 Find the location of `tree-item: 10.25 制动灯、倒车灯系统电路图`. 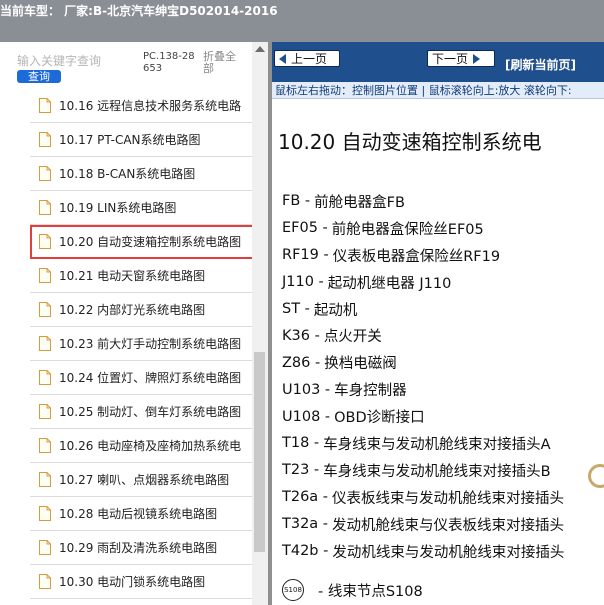

tree-item: 10.25 制动灯、倒车灯系统电路图 is located at coordinates (142, 412).